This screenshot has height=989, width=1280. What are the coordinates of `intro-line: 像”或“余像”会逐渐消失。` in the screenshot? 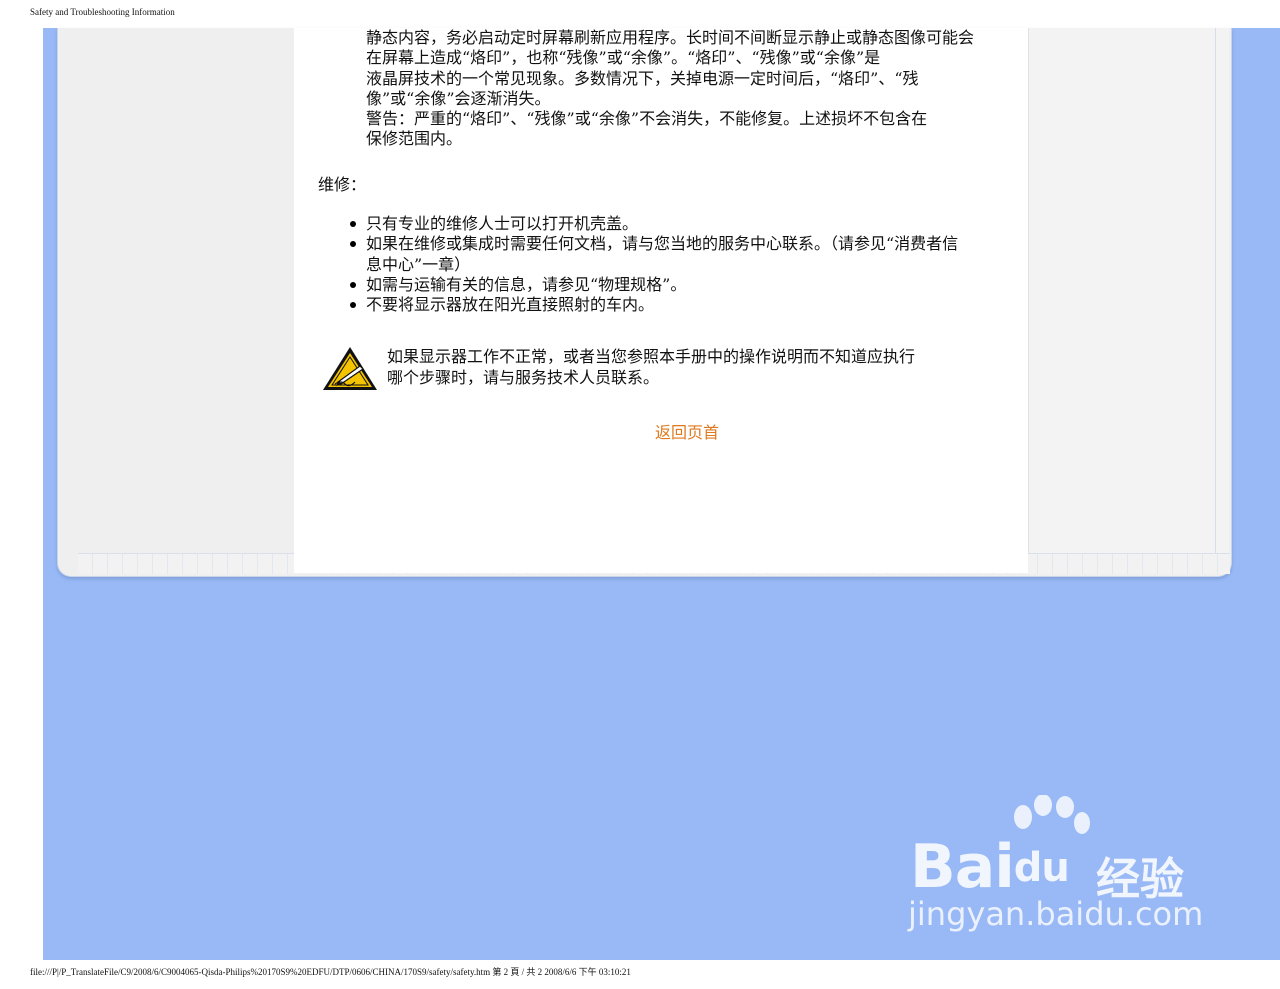 It's located at (458, 98).